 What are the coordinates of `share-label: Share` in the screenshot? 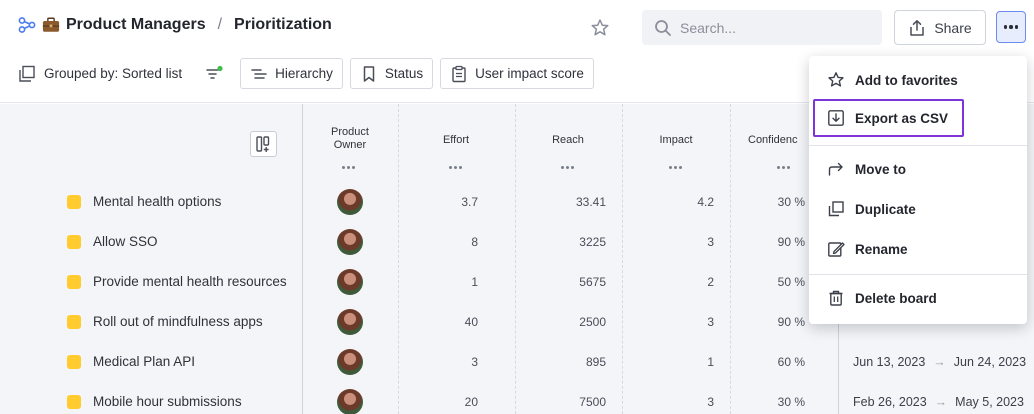 It's located at (953, 27).